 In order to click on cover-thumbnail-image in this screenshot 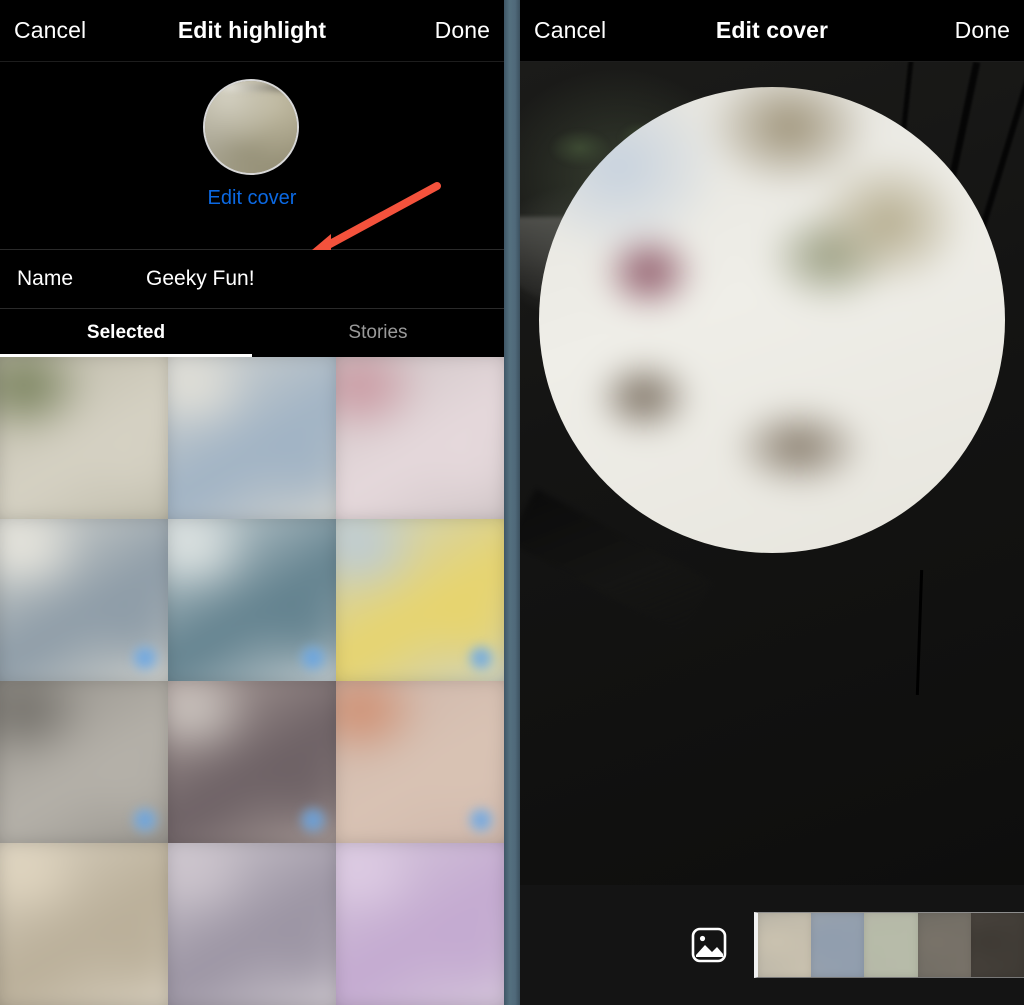, I will do `click(251, 127)`.